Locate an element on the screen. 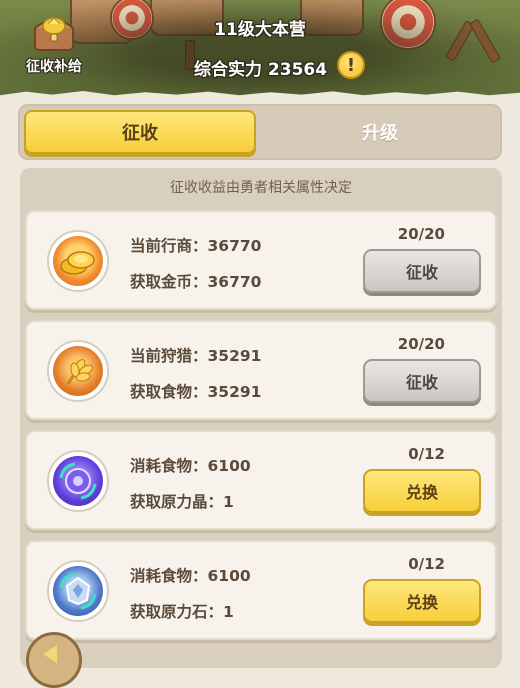  exchange-card-crystal: 消耗食物：6100 获取原力晶：1 0/12 兑换 is located at coordinates (261, 480).